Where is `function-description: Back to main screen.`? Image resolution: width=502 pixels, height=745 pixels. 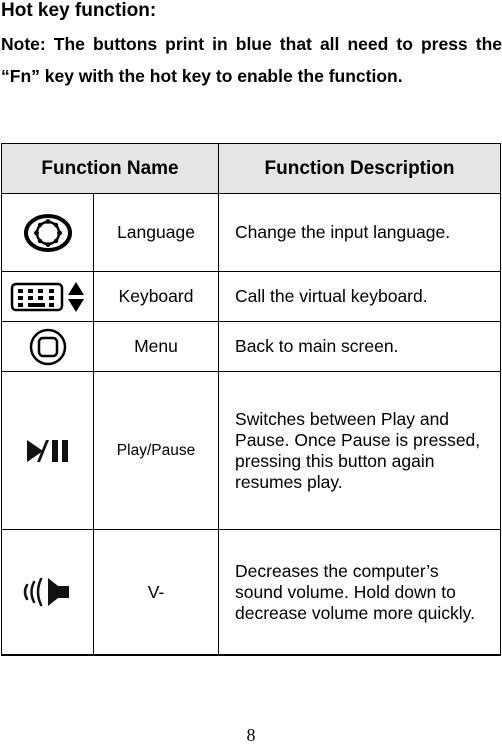
function-description: Back to main screen. is located at coordinates (359, 346).